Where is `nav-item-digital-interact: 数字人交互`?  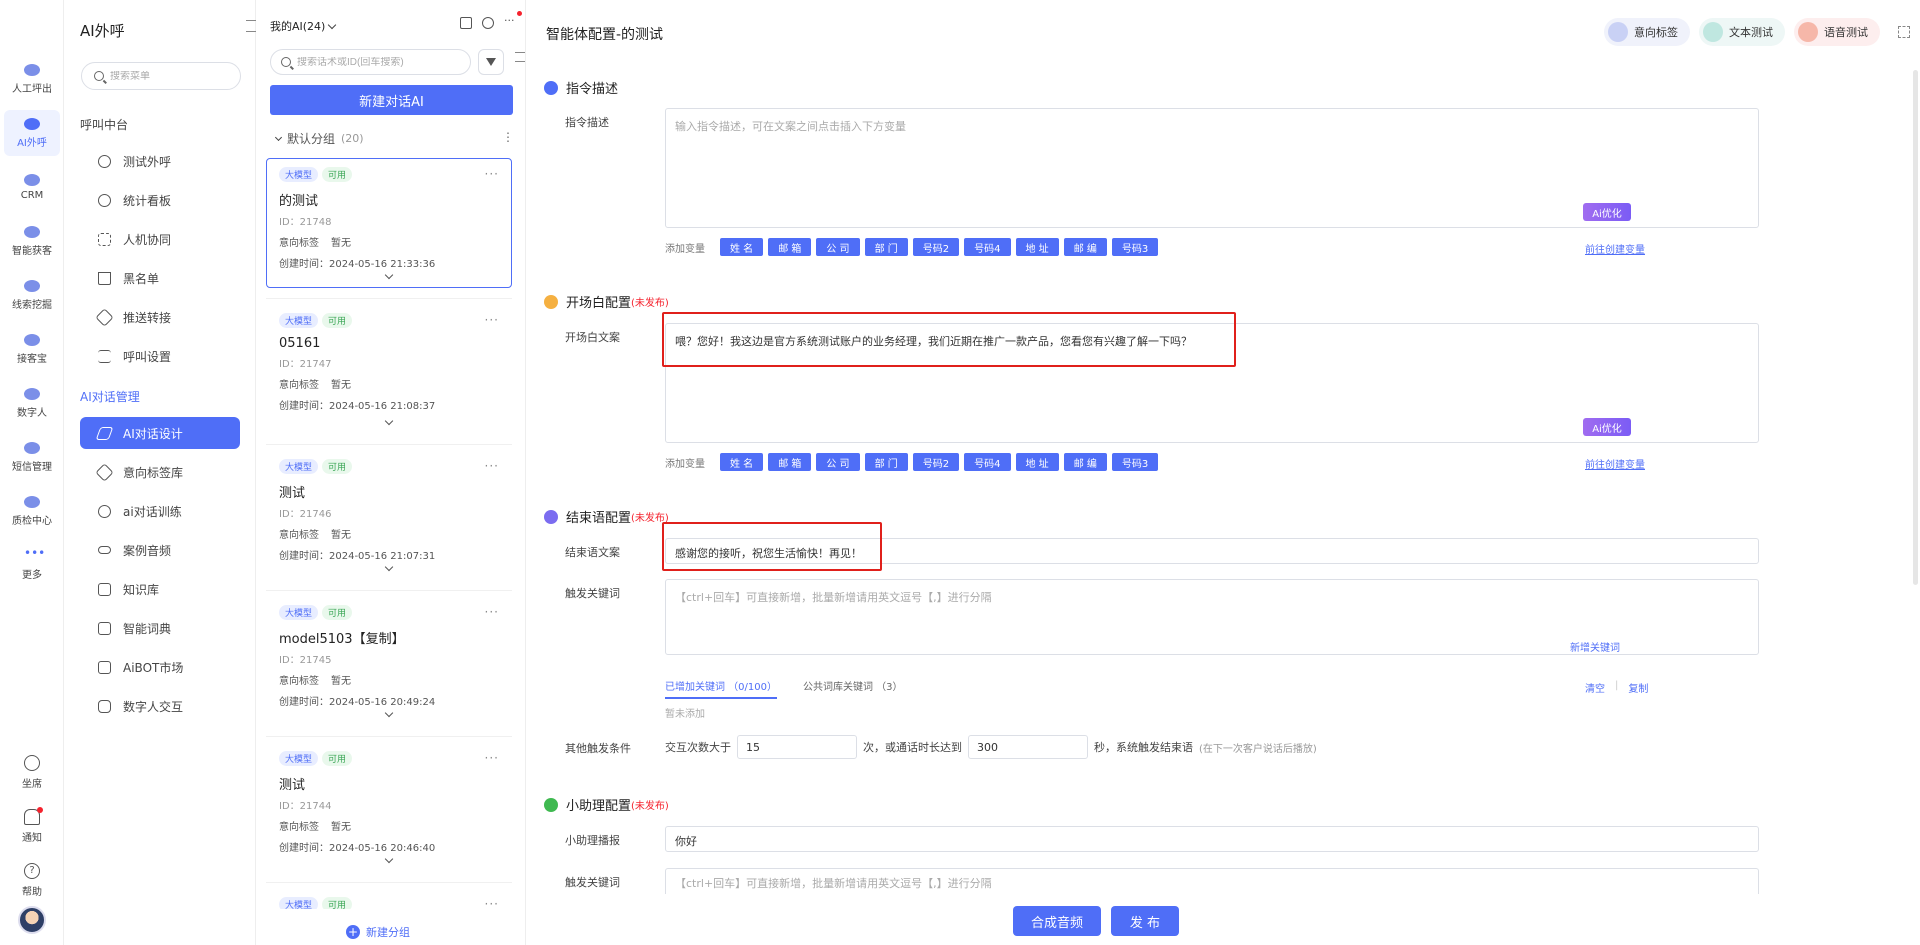 nav-item-digital-interact: 数字人交互 is located at coordinates (160, 706).